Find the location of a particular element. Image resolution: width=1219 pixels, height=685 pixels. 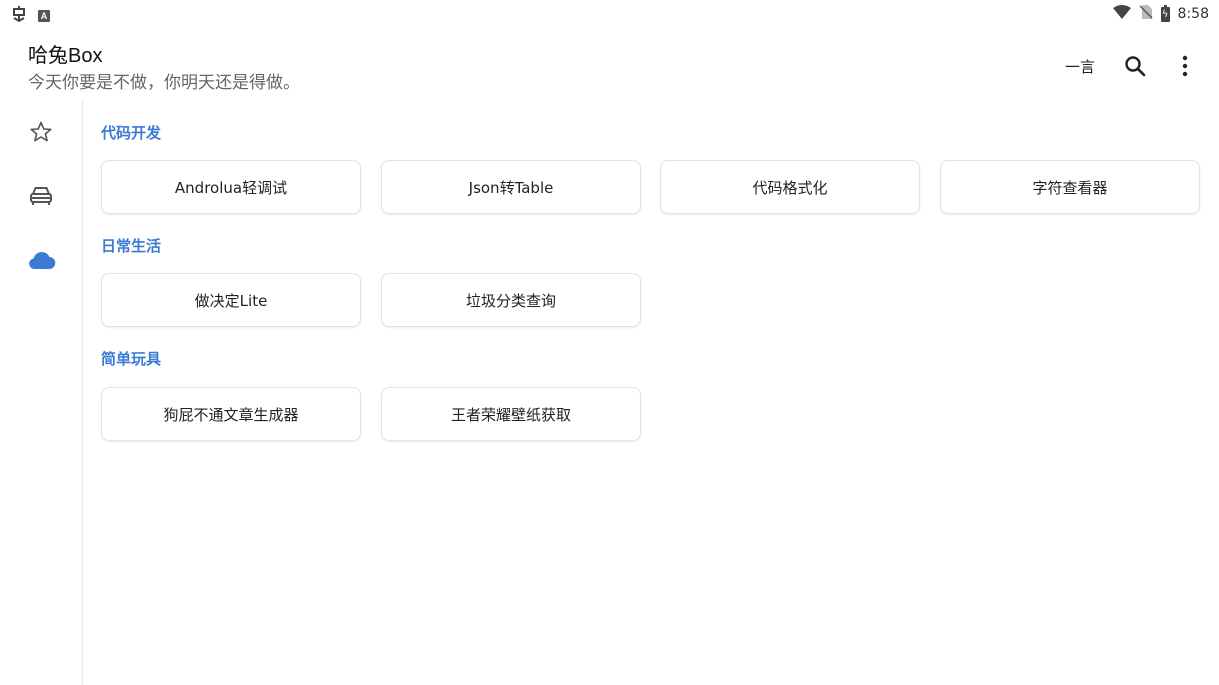

wifi-icon is located at coordinates (1121, 14).